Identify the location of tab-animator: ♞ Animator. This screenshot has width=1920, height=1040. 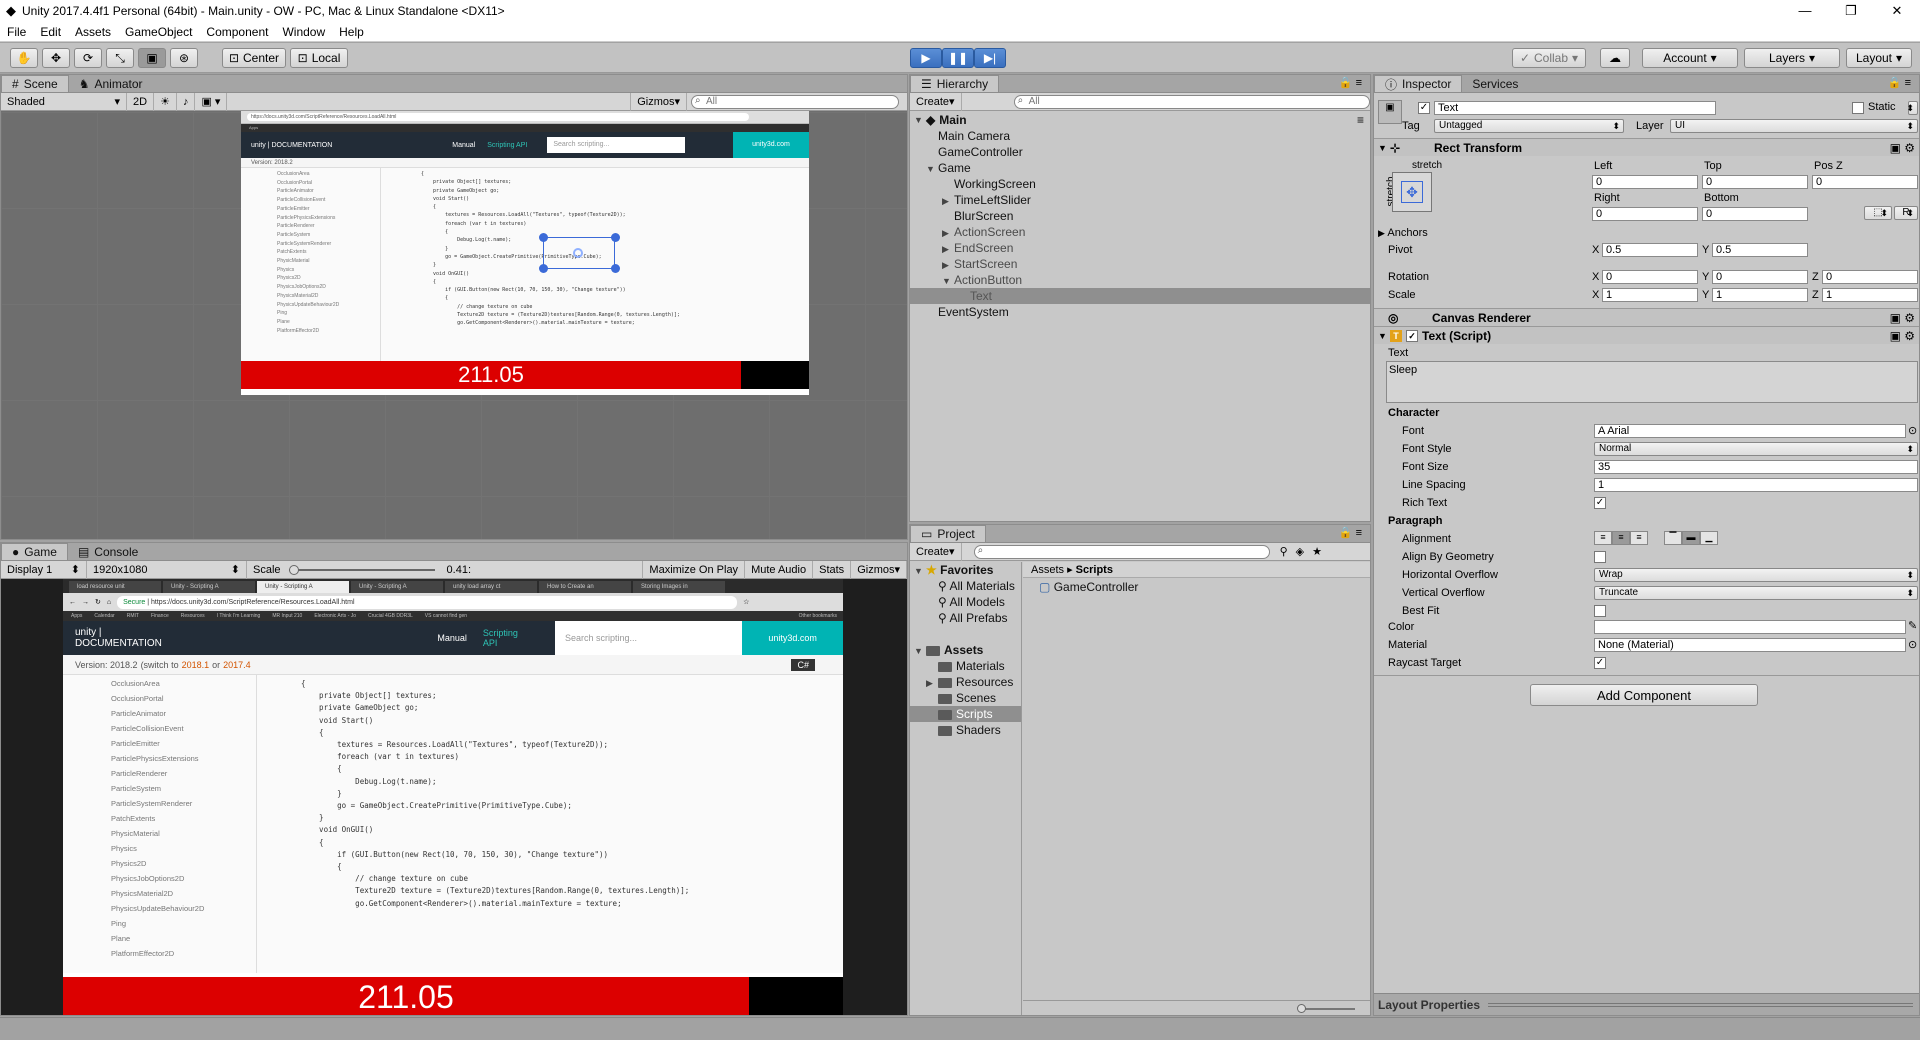
(111, 83).